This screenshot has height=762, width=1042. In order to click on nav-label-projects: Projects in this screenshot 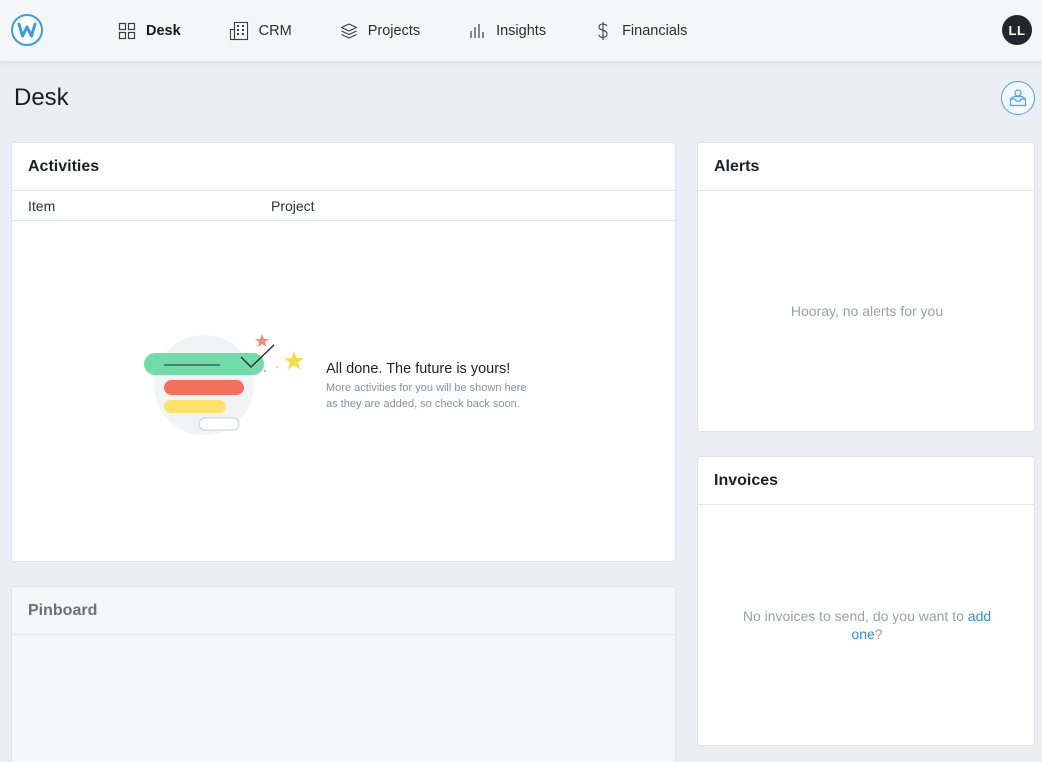, I will do `click(394, 31)`.